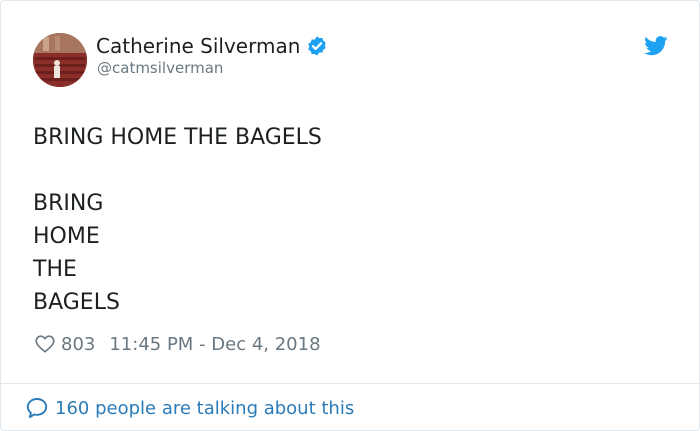 The width and height of the screenshot is (700, 431). I want to click on tweet-paragraph-gap, so click(343, 170).